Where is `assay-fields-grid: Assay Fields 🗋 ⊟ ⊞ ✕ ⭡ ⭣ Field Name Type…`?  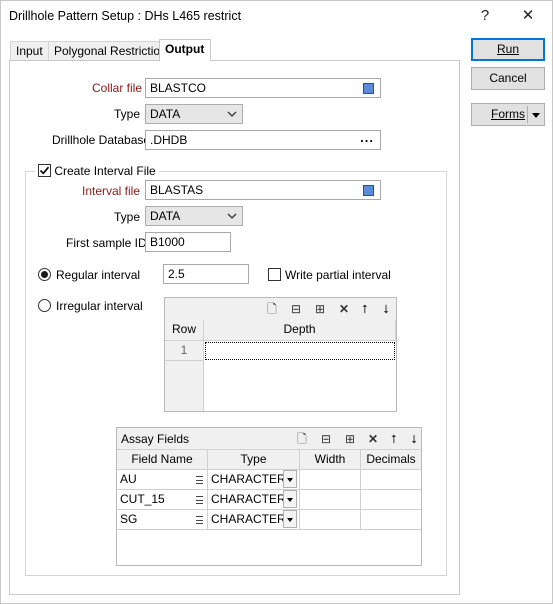
assay-fields-grid: Assay Fields 🗋 ⊟ ⊞ ✕ ⭡ ⭣ Field Name Type… is located at coordinates (269, 496).